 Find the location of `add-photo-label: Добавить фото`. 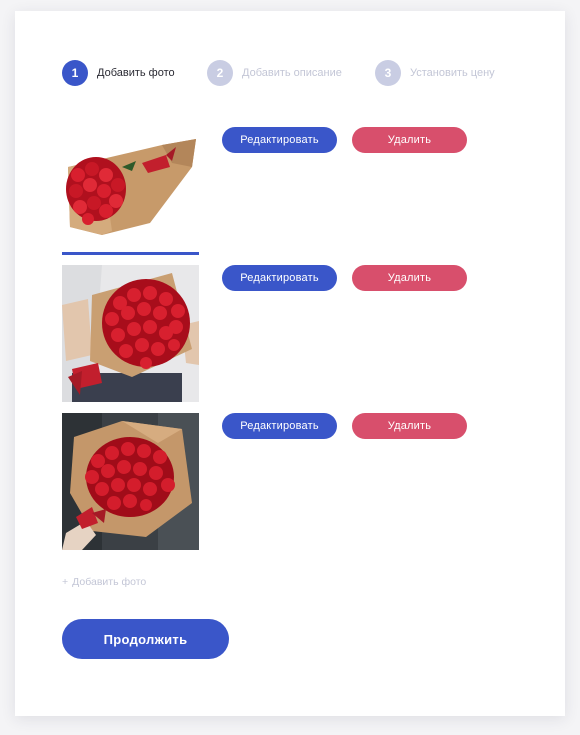

add-photo-label: Добавить фото is located at coordinates (109, 582).